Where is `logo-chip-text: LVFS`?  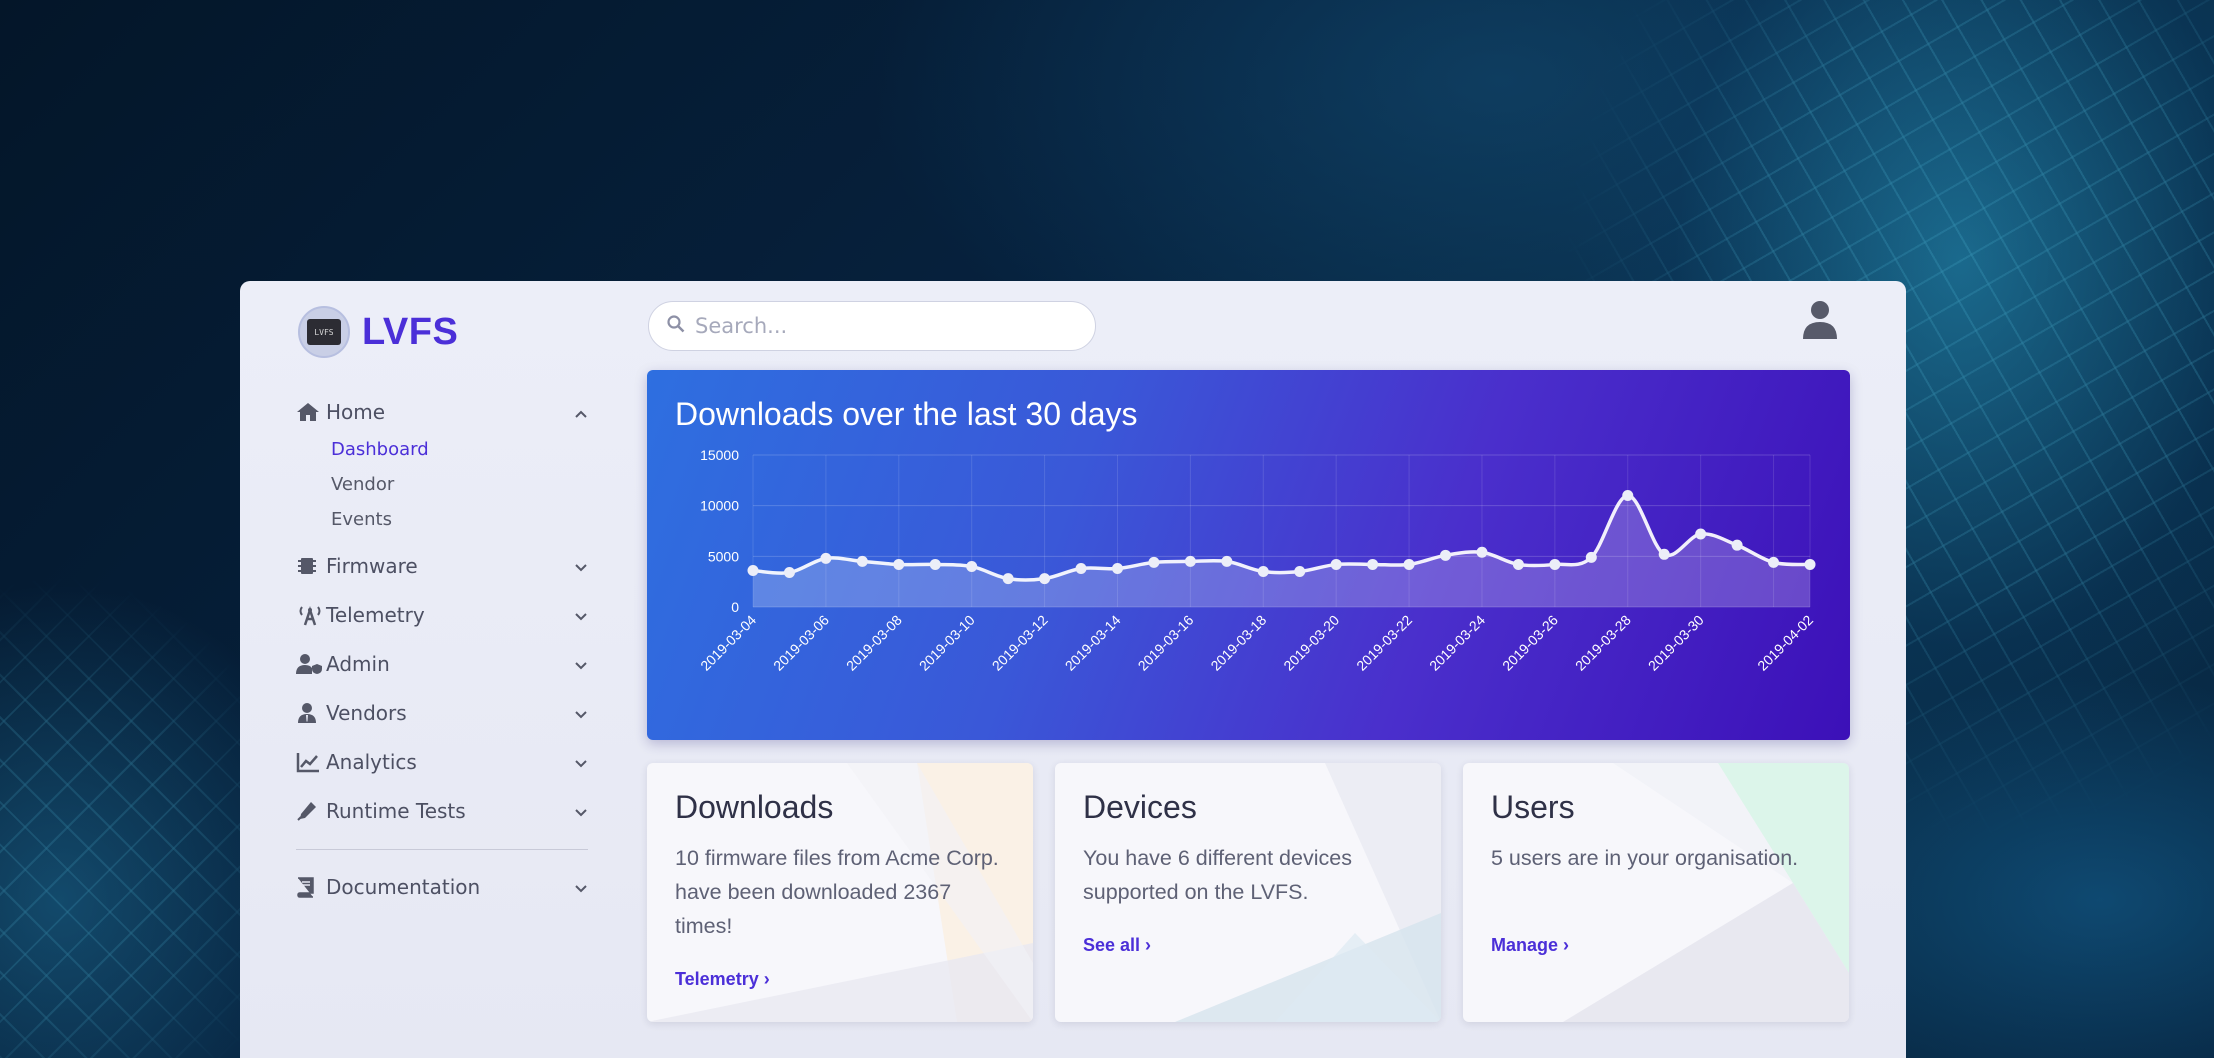 logo-chip-text: LVFS is located at coordinates (324, 332).